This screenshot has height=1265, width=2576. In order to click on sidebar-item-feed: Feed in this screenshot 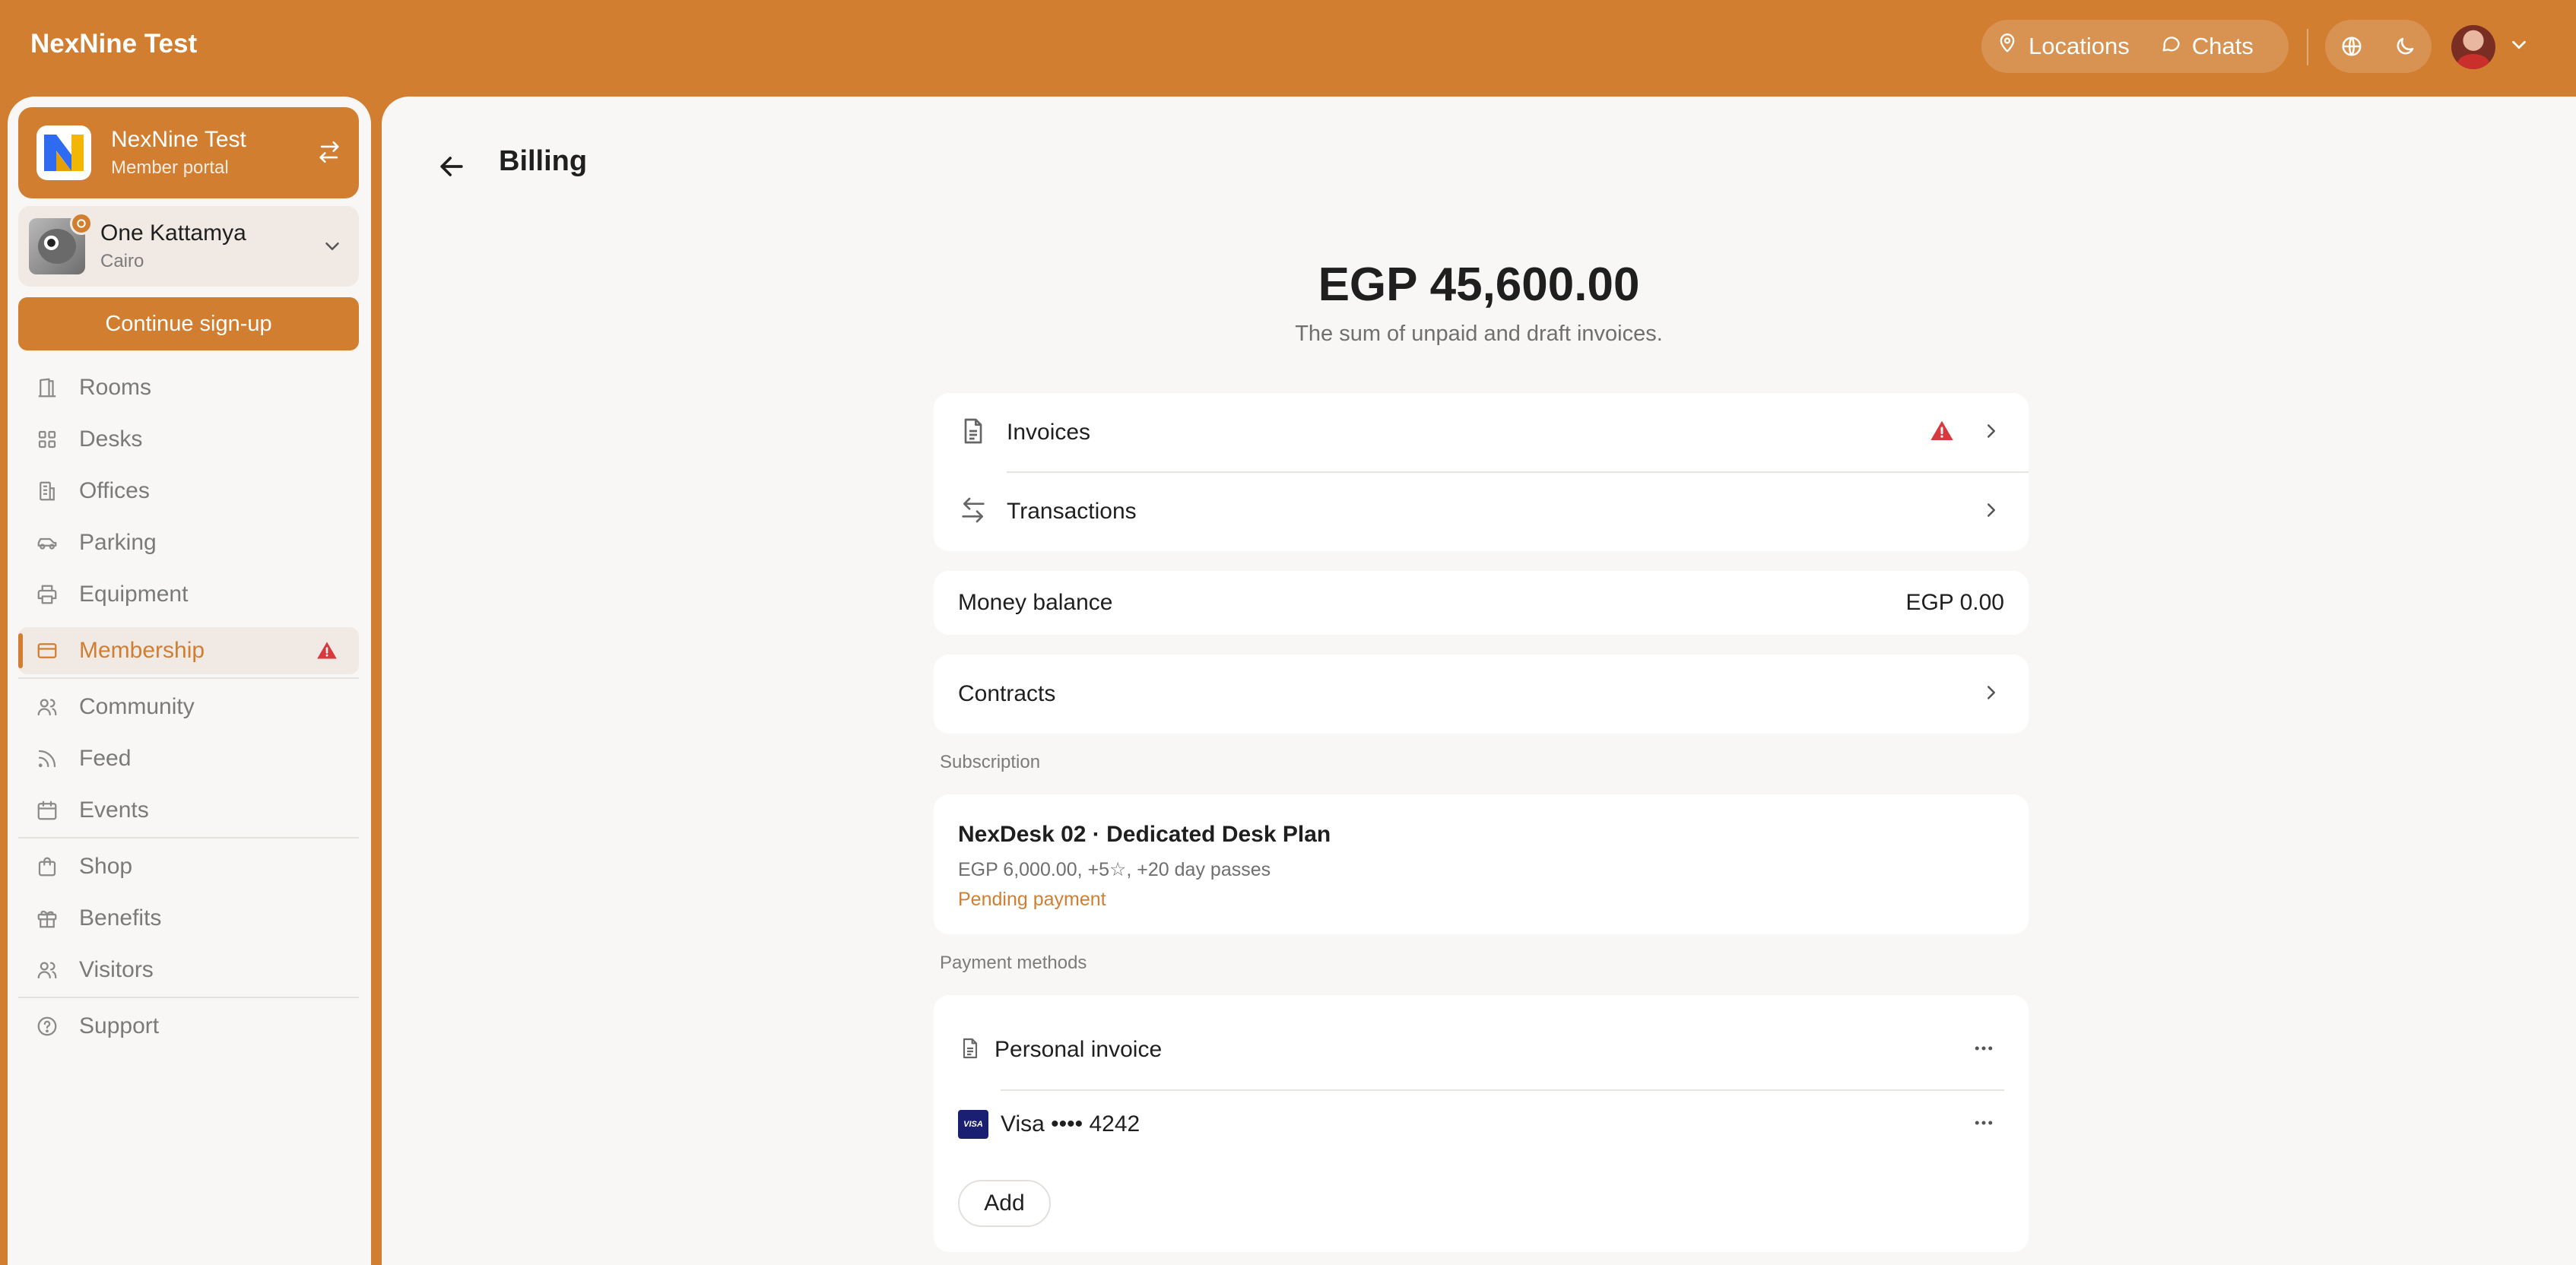, I will do `click(189, 758)`.